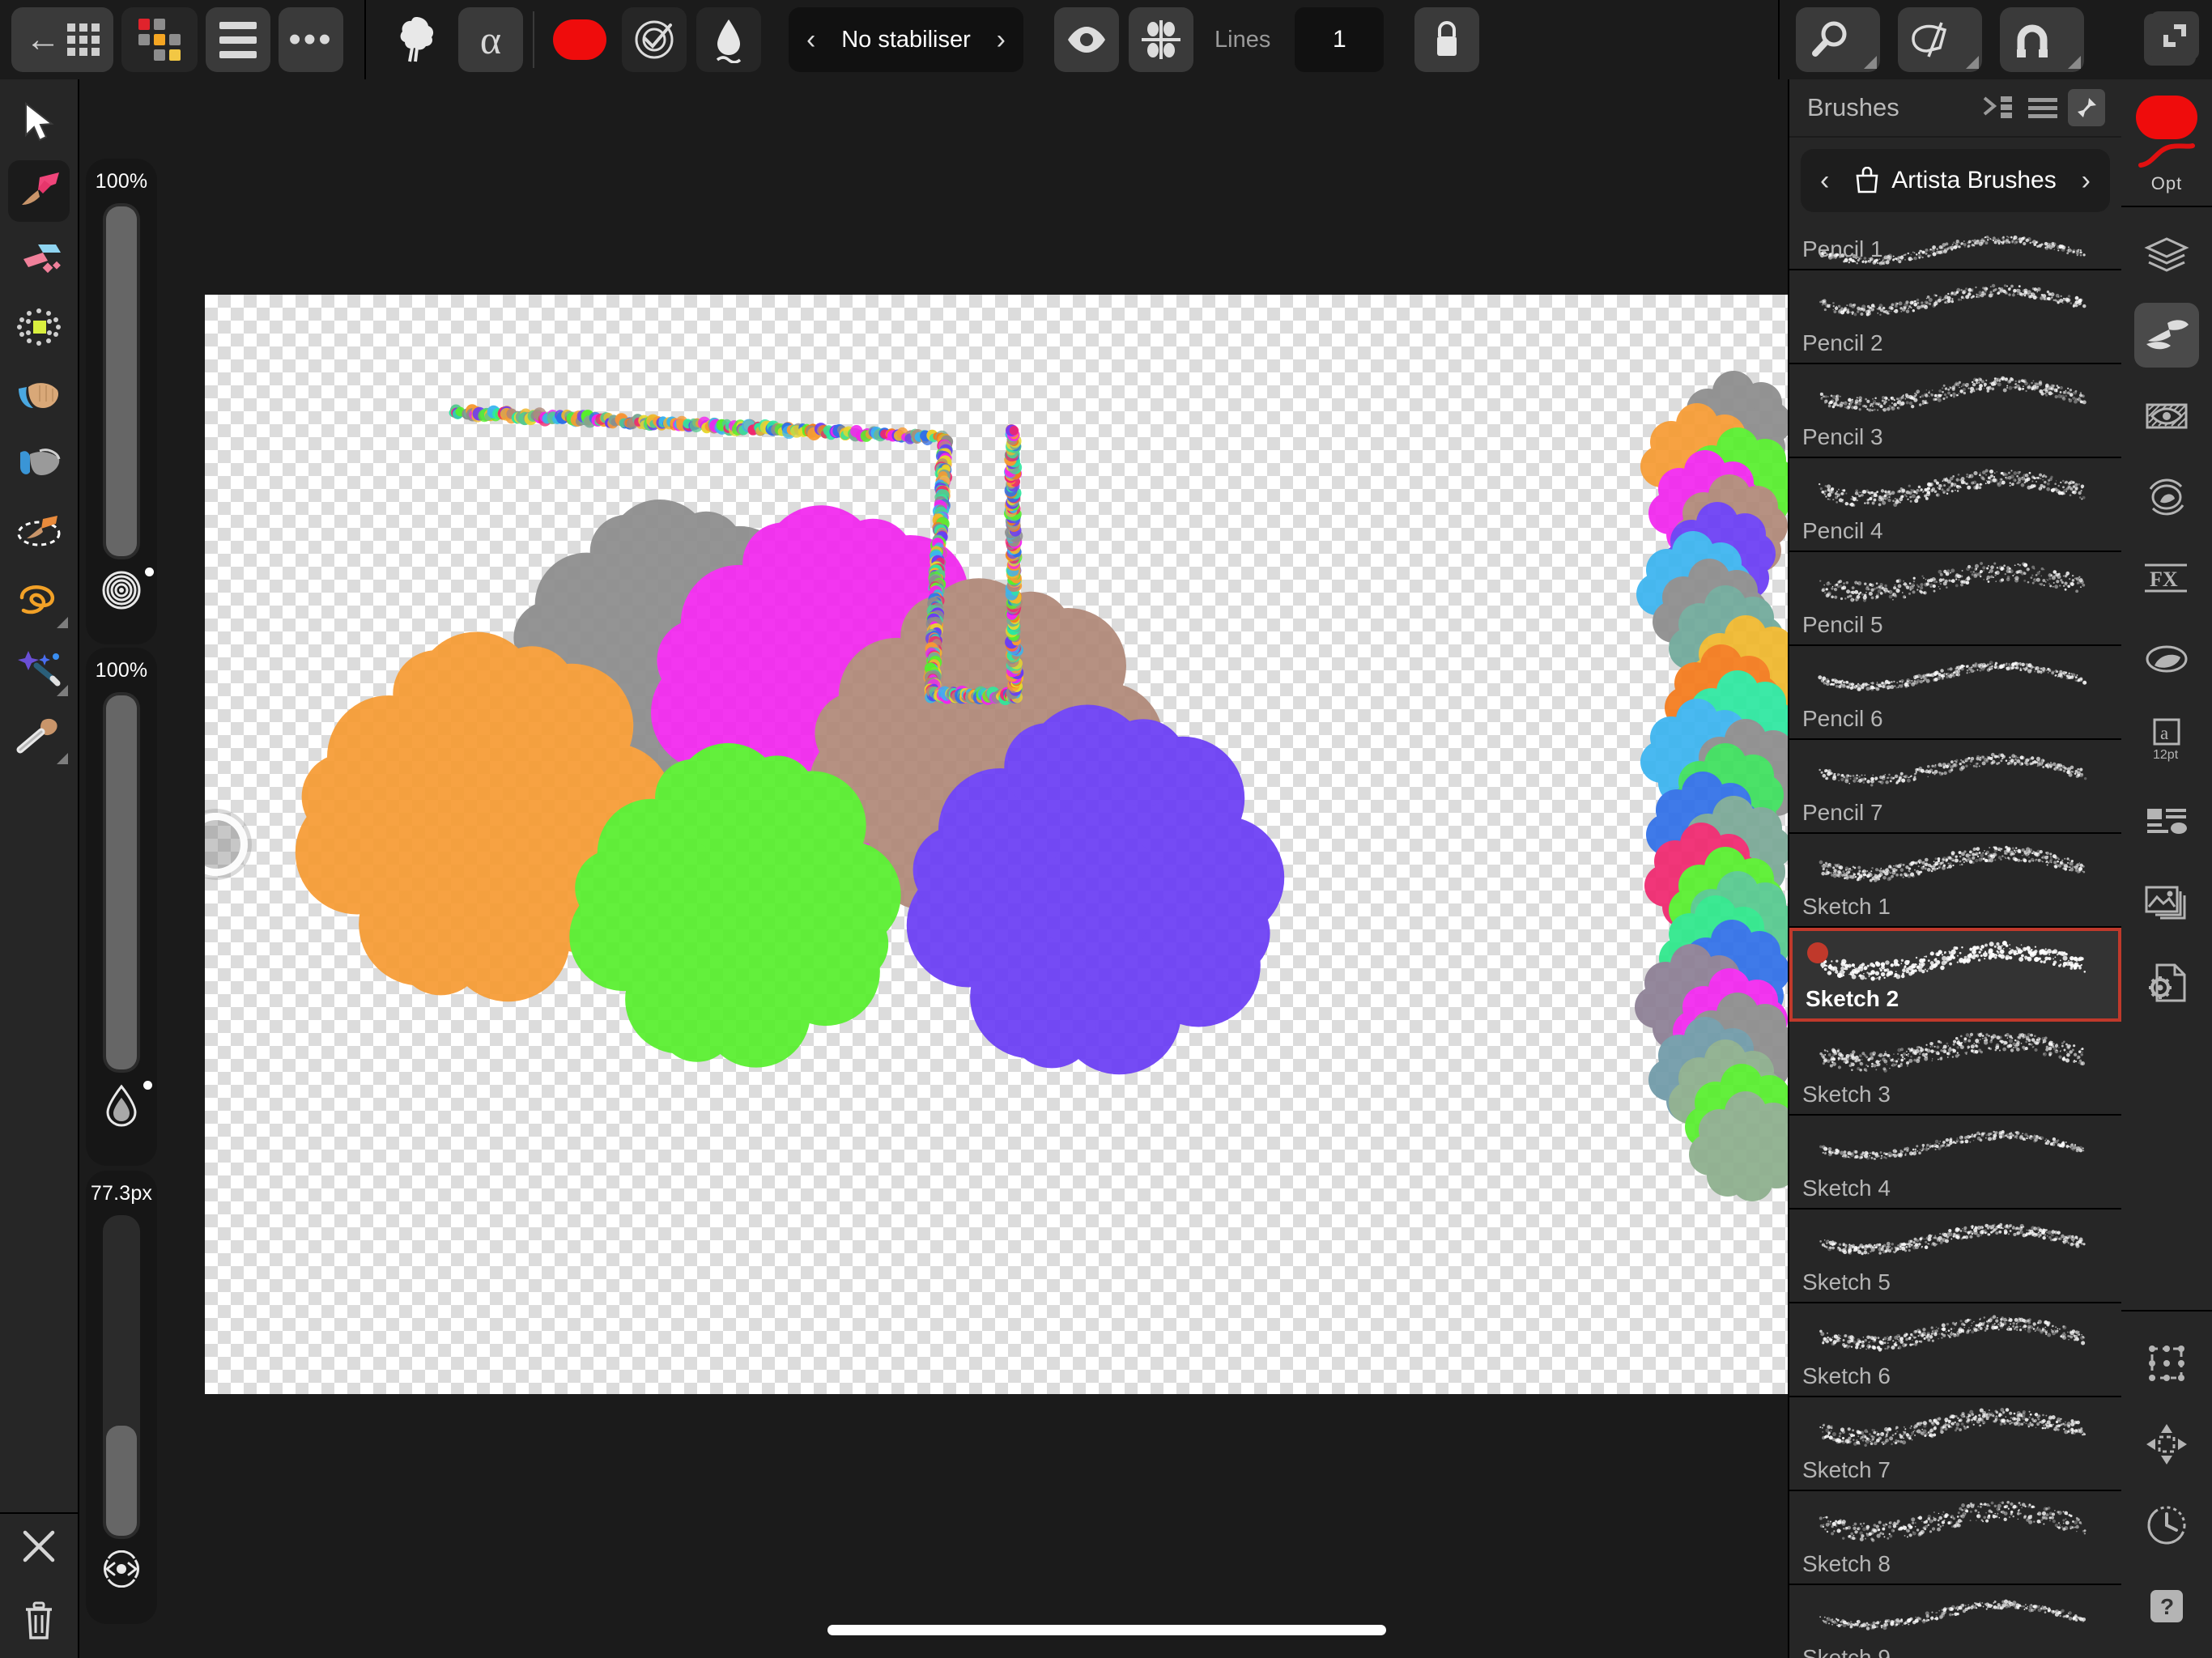 The height and width of the screenshot is (1658, 2212). Describe the element at coordinates (580, 39) in the screenshot. I see `color-button` at that location.